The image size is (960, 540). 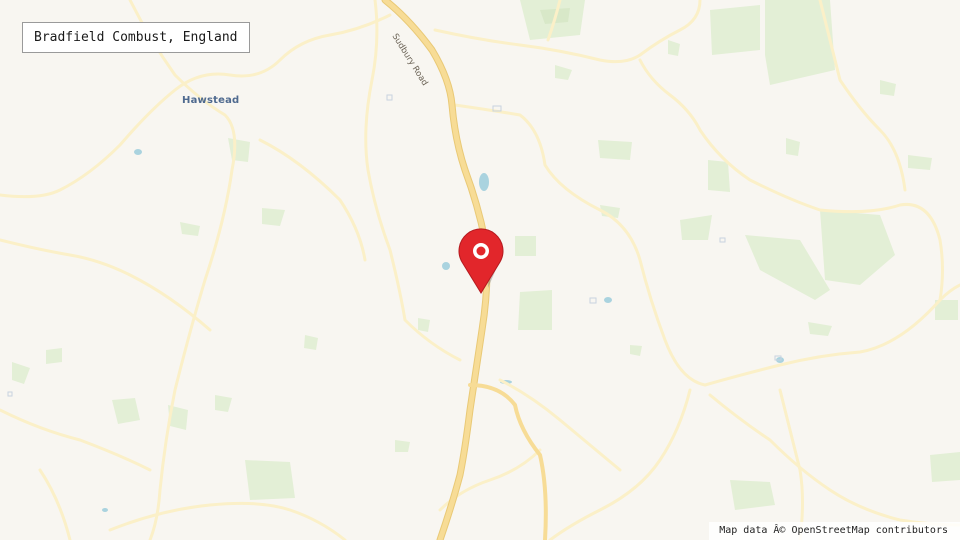 I want to click on location-title-box: Bradfield Combust, England, so click(x=136, y=37).